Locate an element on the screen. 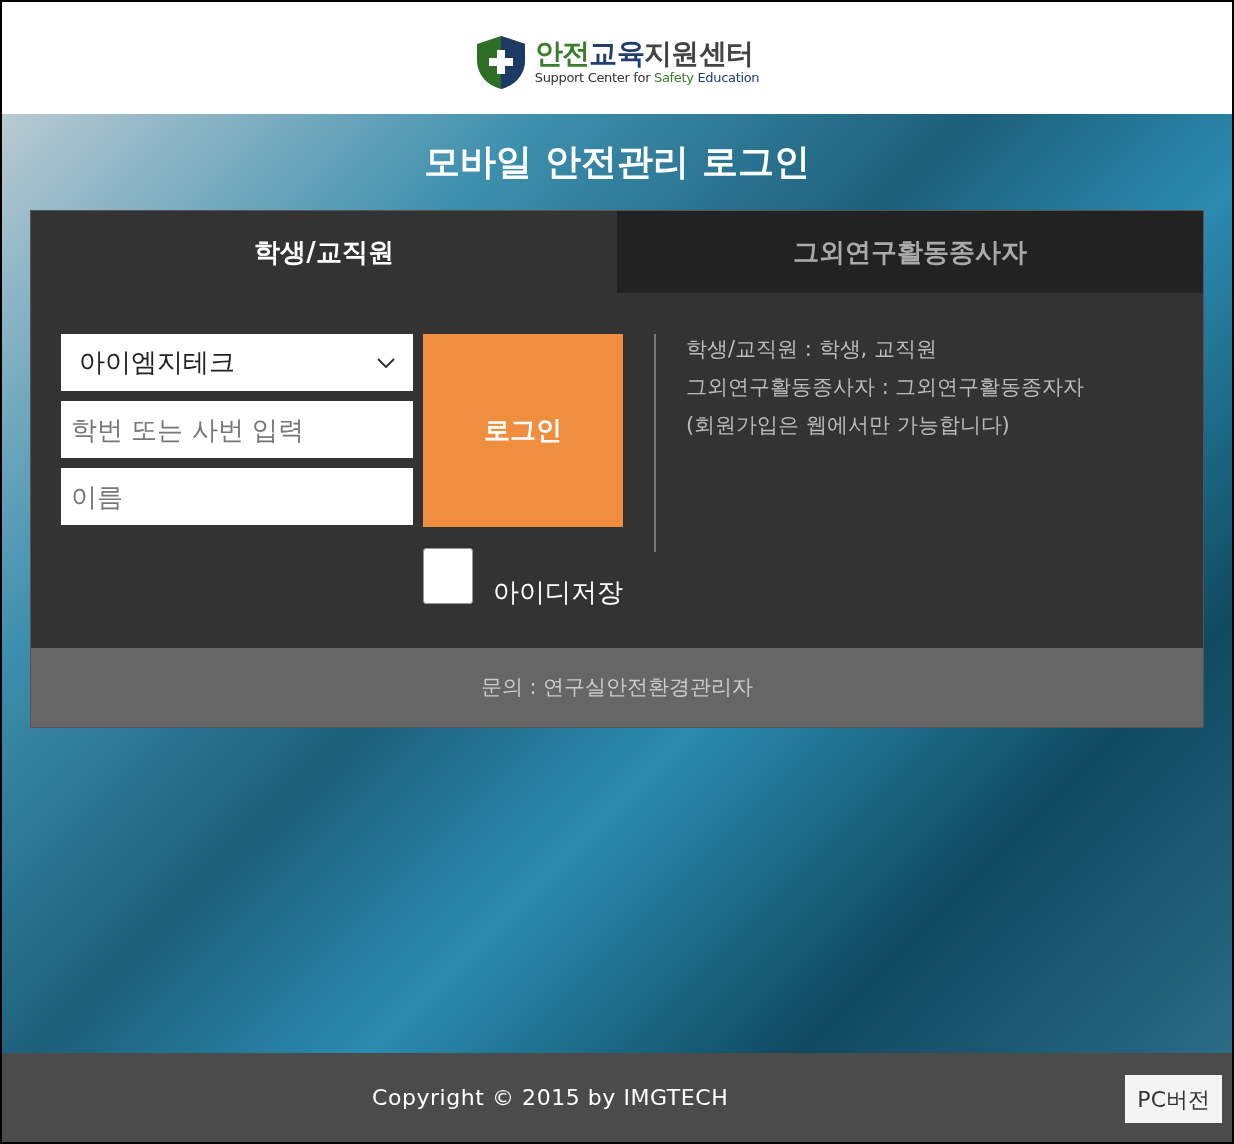 This screenshot has height=1144, width=1234. shield-cross-icon is located at coordinates (500, 62).